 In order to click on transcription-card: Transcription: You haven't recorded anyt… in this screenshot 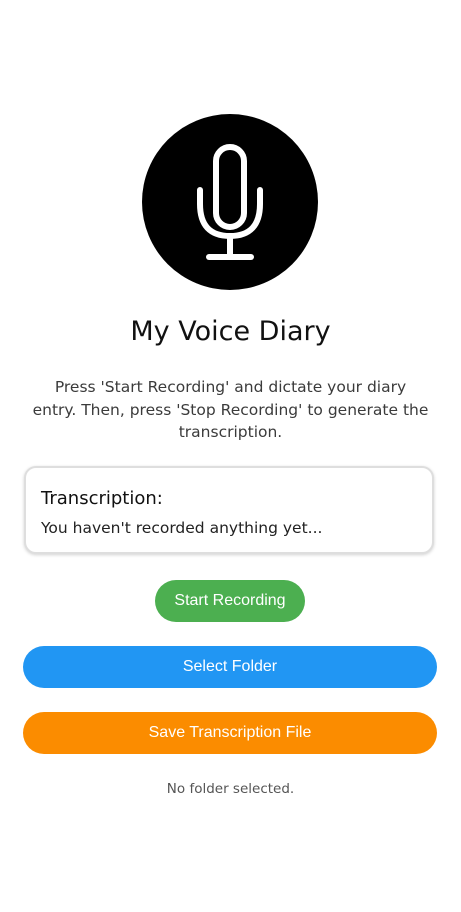, I will do `click(229, 510)`.